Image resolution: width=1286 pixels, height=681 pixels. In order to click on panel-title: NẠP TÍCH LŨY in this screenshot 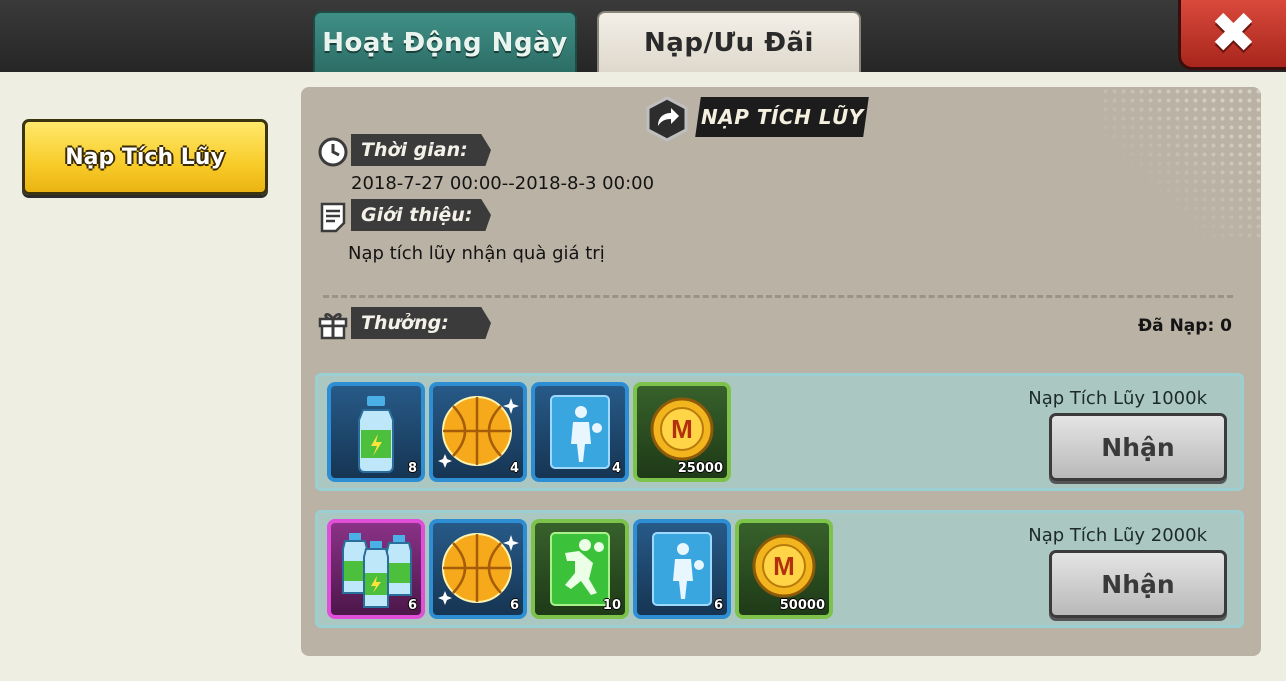, I will do `click(782, 117)`.